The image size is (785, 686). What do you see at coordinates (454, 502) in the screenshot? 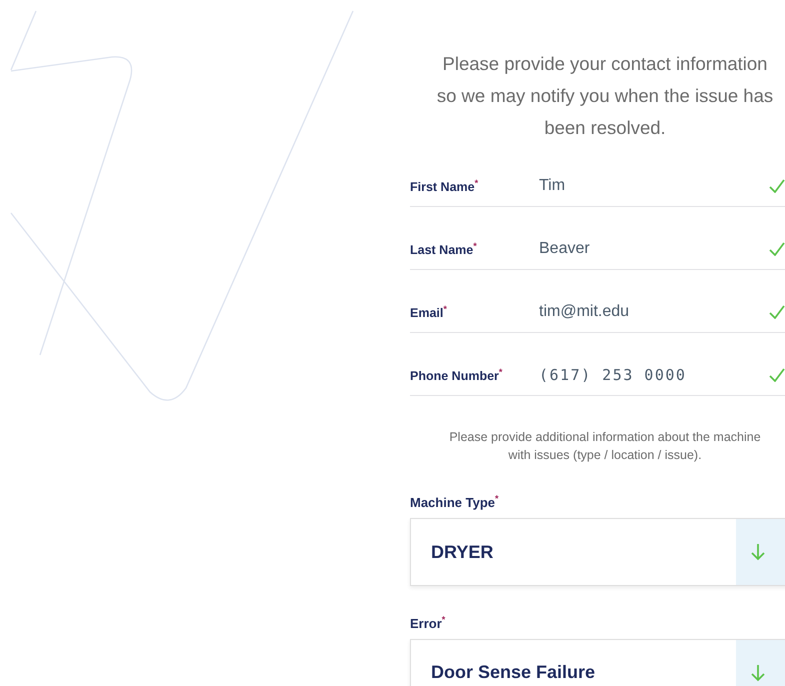
I see `select-label: Machine Type$^{*}$` at bounding box center [454, 502].